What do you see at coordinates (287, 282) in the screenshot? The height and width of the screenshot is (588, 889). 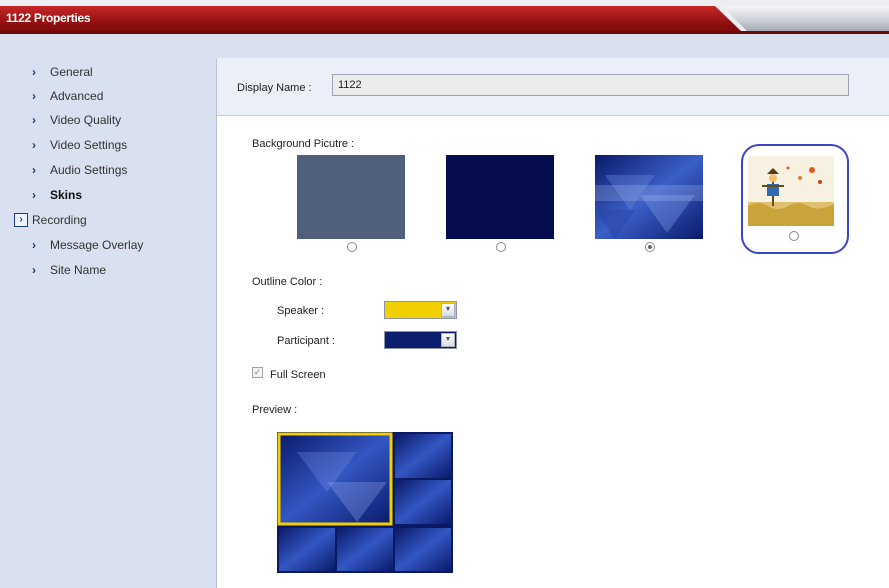 I see `outline-color-label: Outline Color :` at bounding box center [287, 282].